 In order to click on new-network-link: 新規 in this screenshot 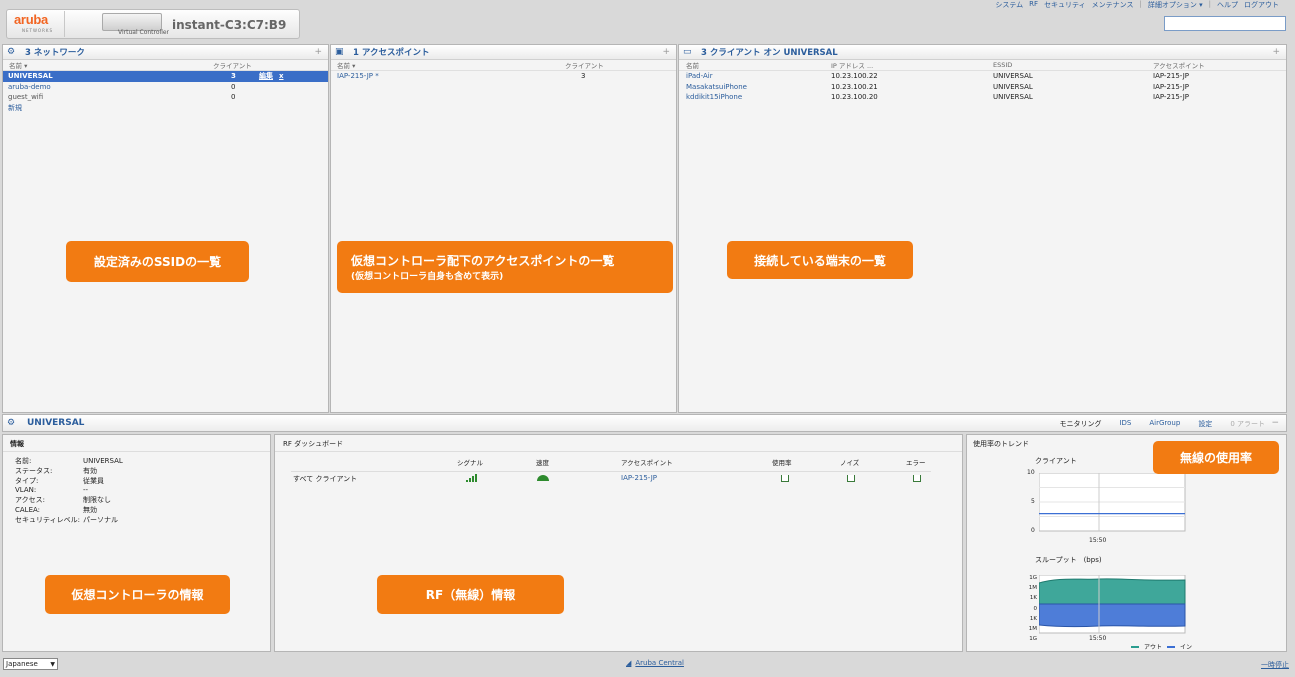, I will do `click(12, 108)`.